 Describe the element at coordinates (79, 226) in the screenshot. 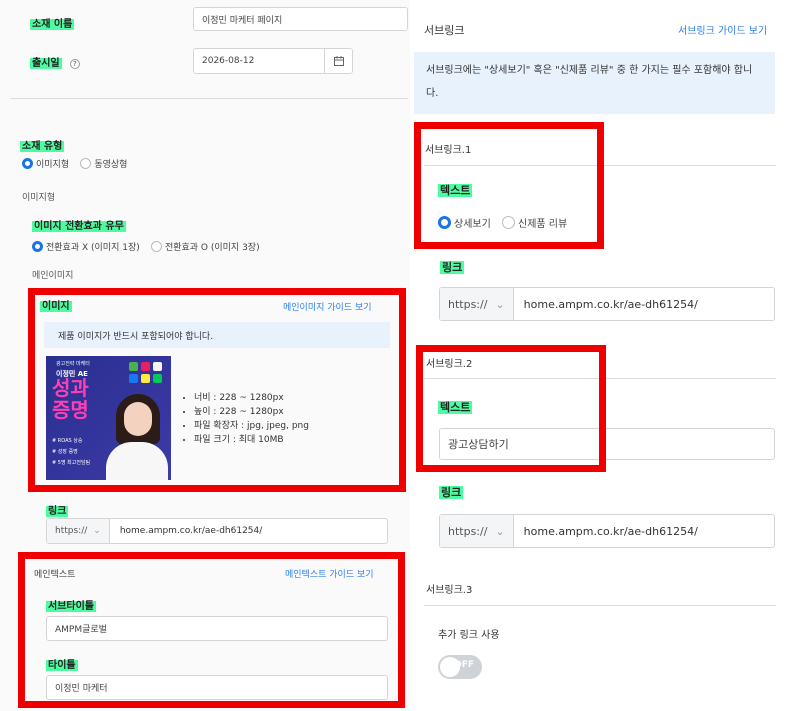

I see `transition-label: 이미지 전환효과 유무` at that location.